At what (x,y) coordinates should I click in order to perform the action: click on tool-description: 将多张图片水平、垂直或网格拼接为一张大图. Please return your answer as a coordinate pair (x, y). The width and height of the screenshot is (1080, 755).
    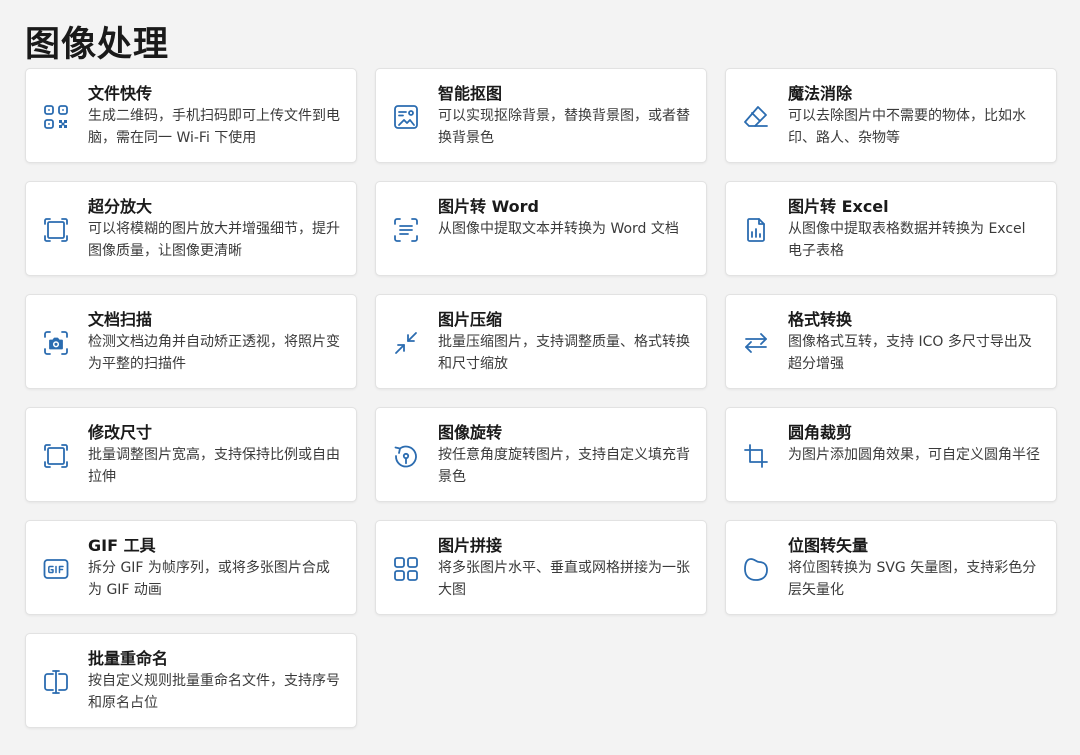
    Looking at the image, I should click on (564, 579).